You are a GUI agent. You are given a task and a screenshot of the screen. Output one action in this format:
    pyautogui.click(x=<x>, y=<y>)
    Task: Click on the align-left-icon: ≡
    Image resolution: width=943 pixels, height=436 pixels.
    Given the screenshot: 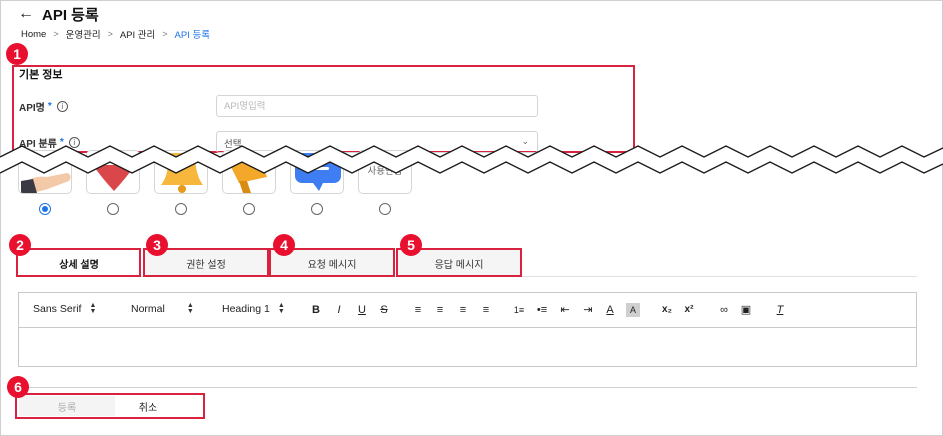 What is the action you would take?
    pyautogui.click(x=418, y=310)
    